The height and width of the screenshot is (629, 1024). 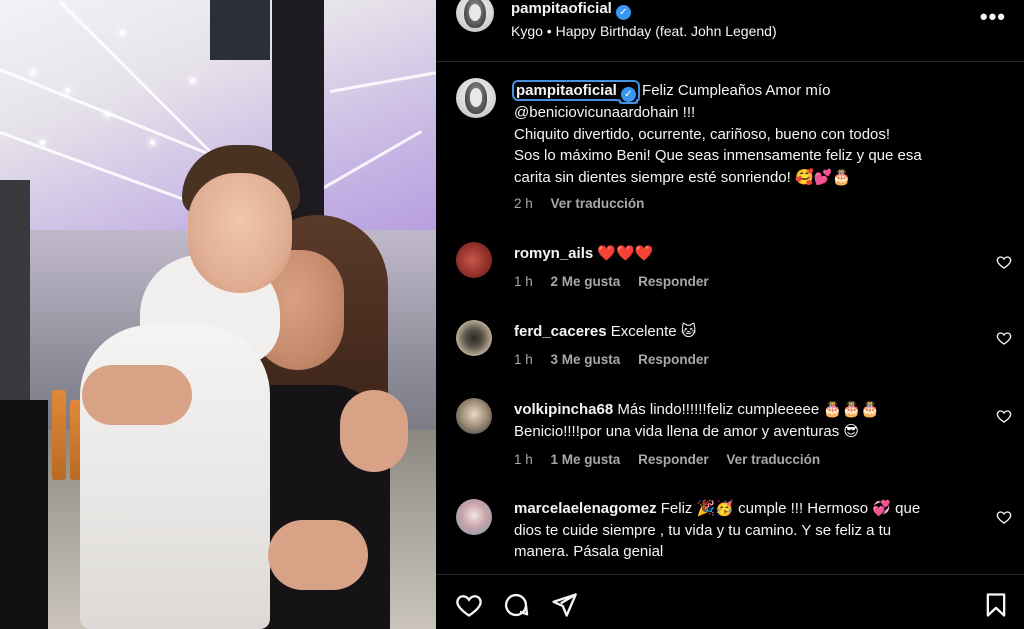 I want to click on display-sign, so click(x=240, y=30).